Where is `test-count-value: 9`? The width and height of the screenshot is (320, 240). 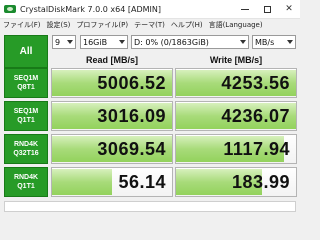
test-count-value: 9 is located at coordinates (58, 42).